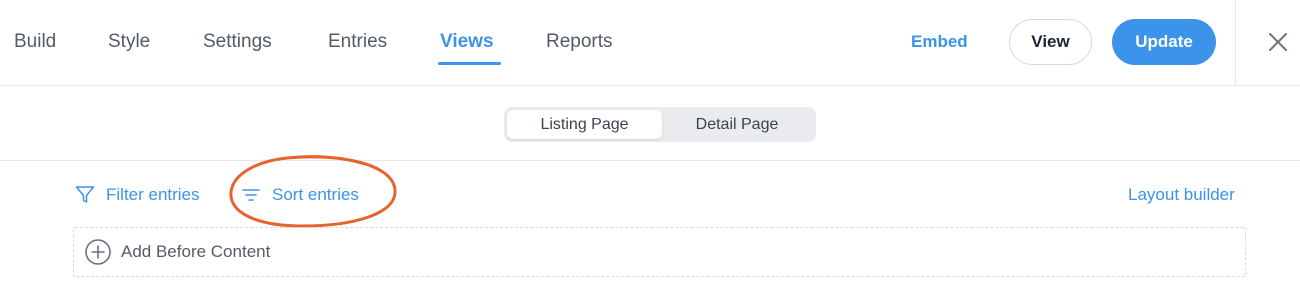 Image resolution: width=1300 pixels, height=300 pixels. I want to click on tab-views: Views, so click(467, 42).